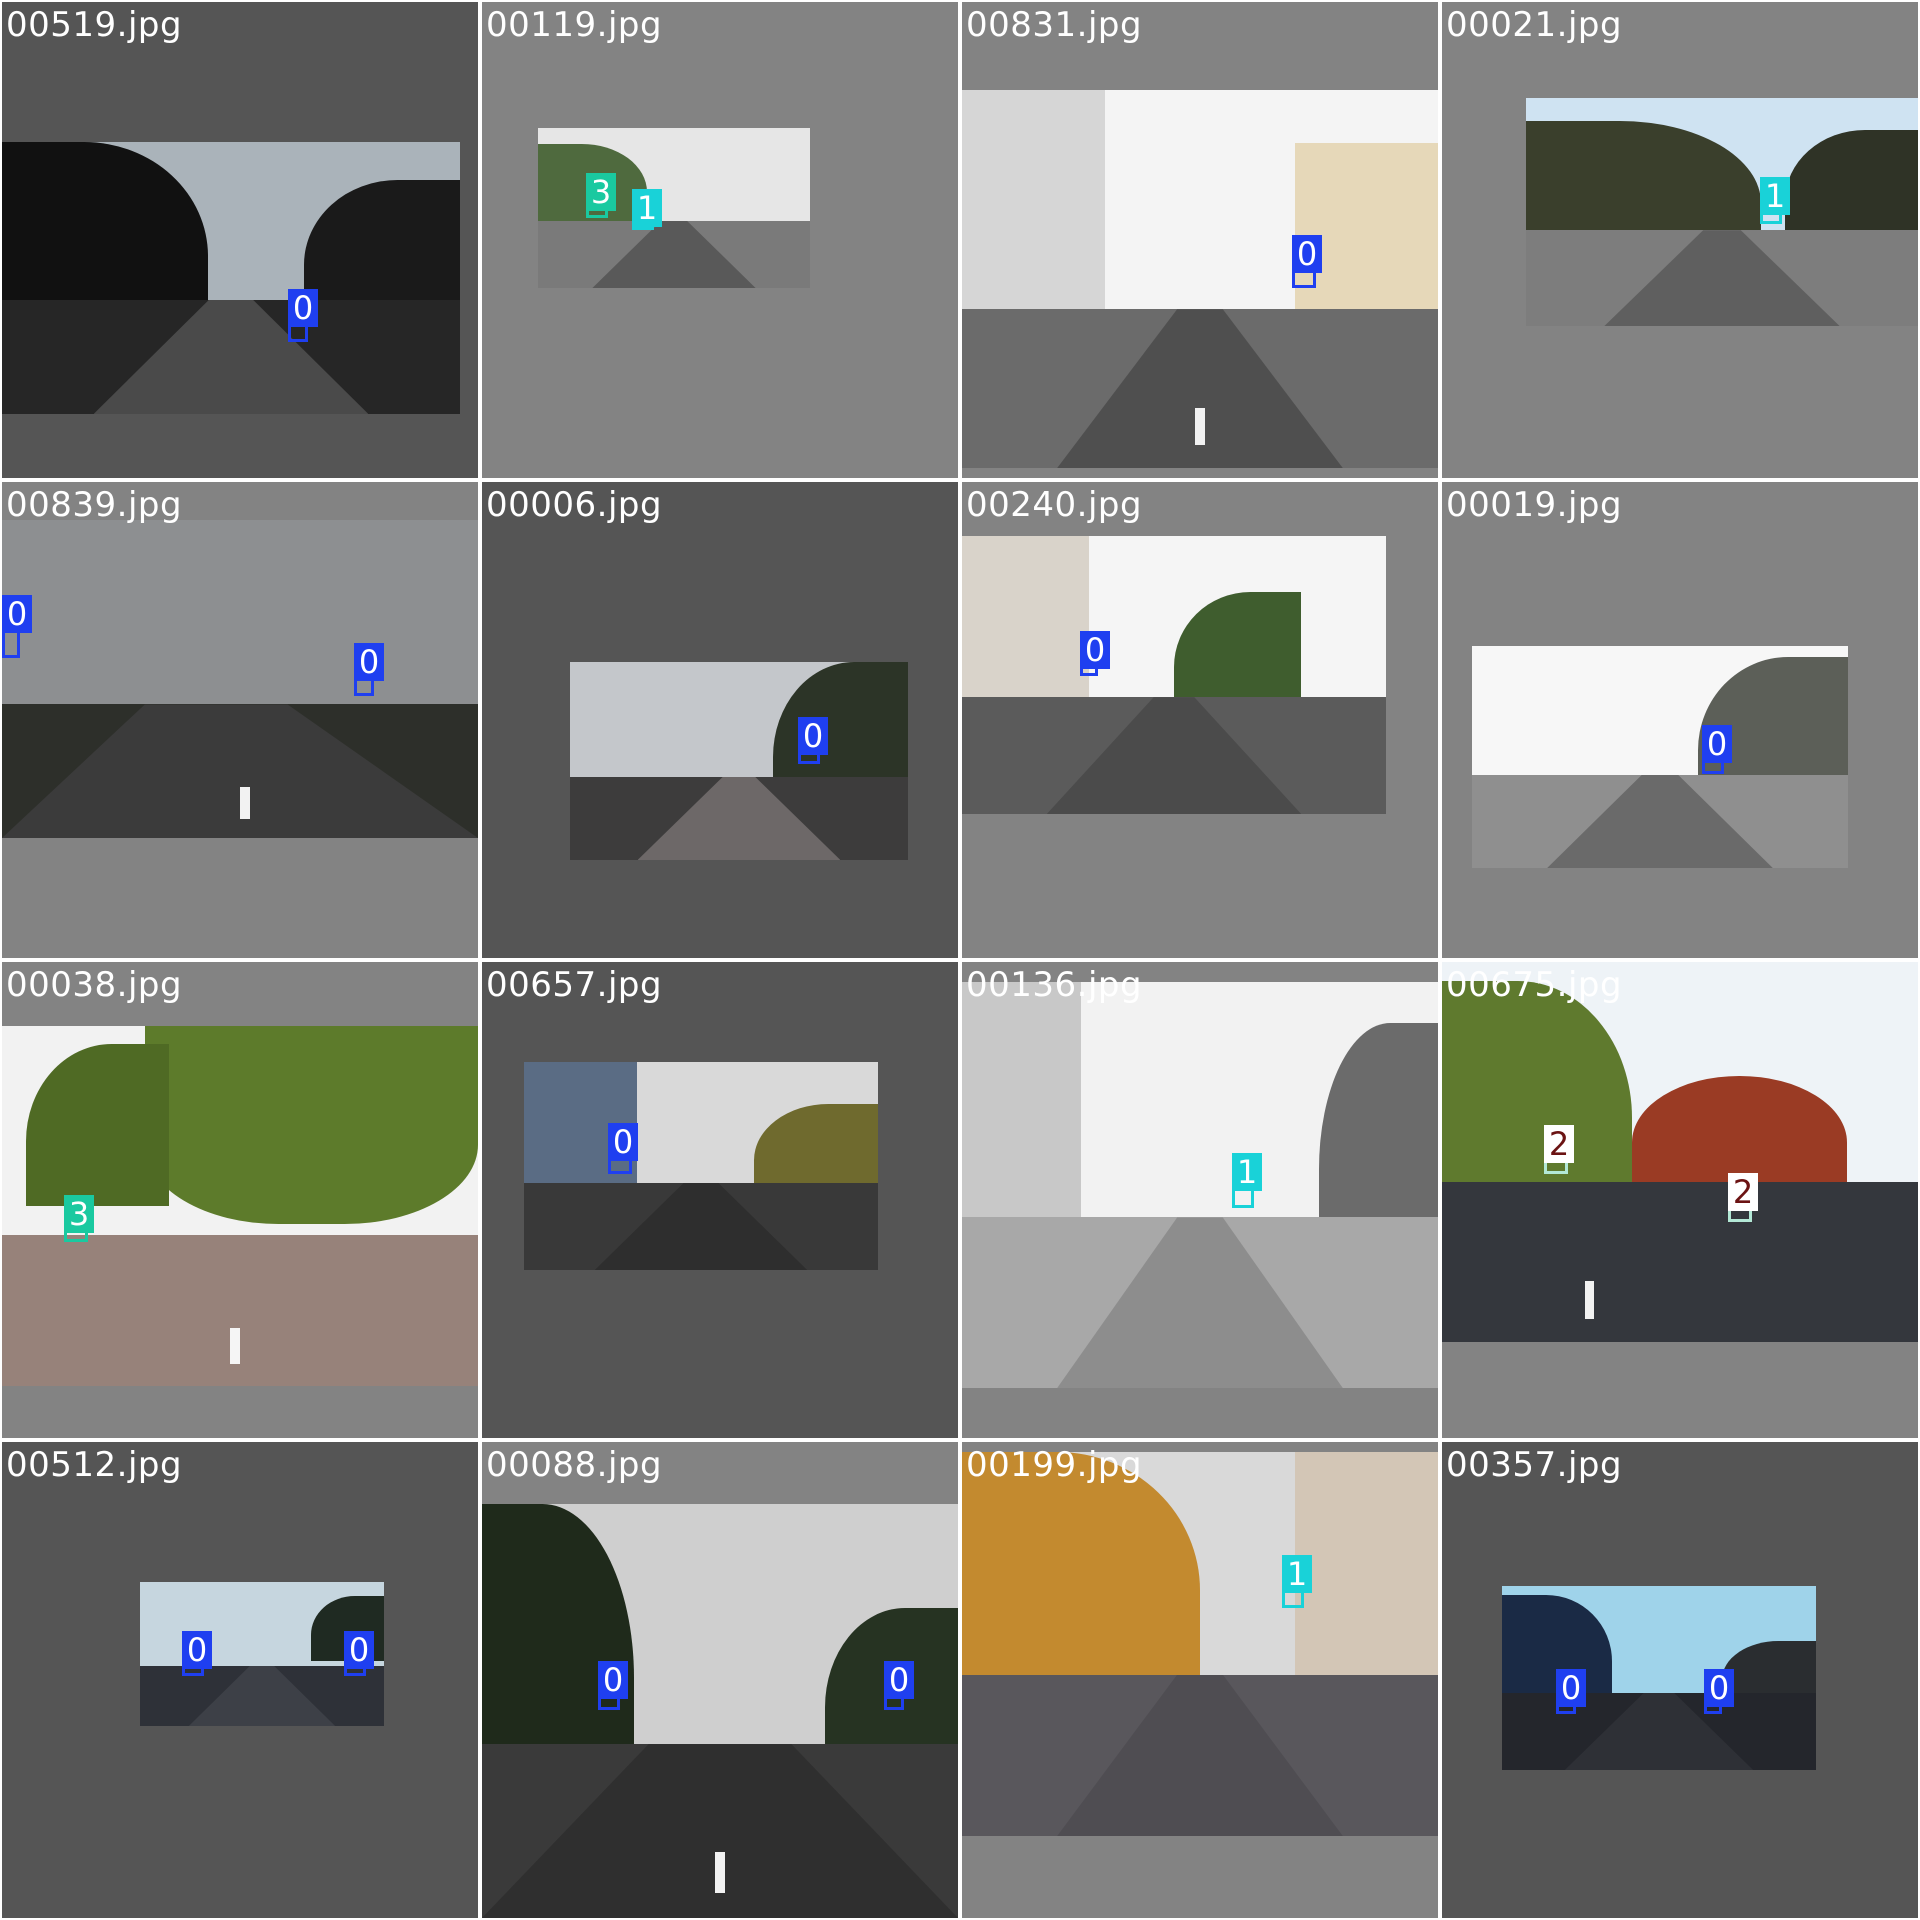 This screenshot has height=1920, width=1920. What do you see at coordinates (240, 1200) in the screenshot?
I see `tile-00038: 3 00038.jpg` at bounding box center [240, 1200].